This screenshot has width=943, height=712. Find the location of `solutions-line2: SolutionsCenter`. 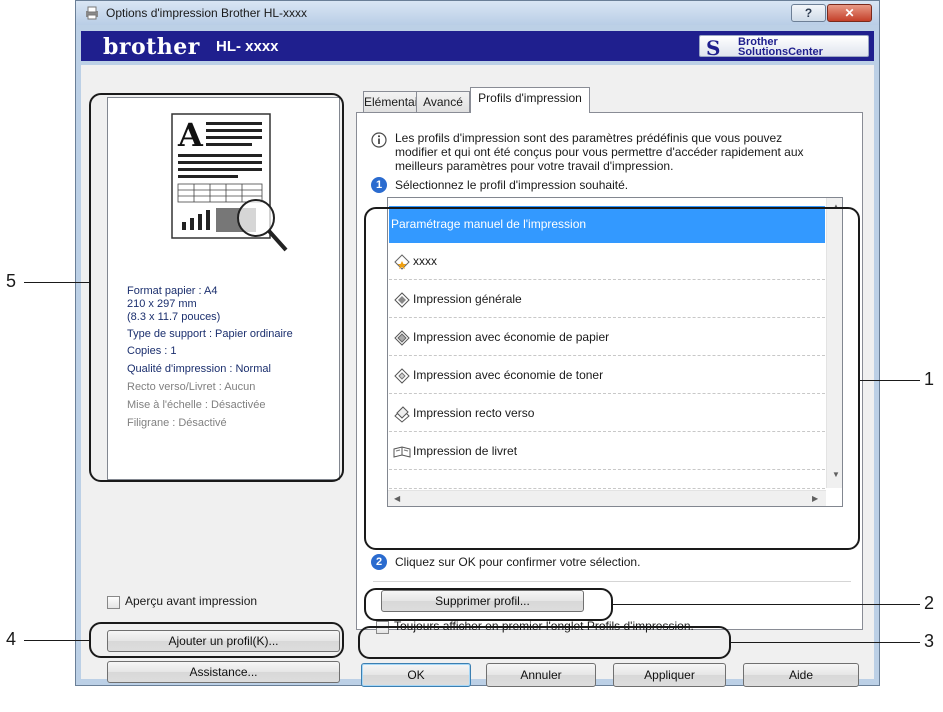

solutions-line2: SolutionsCenter is located at coordinates (780, 52).